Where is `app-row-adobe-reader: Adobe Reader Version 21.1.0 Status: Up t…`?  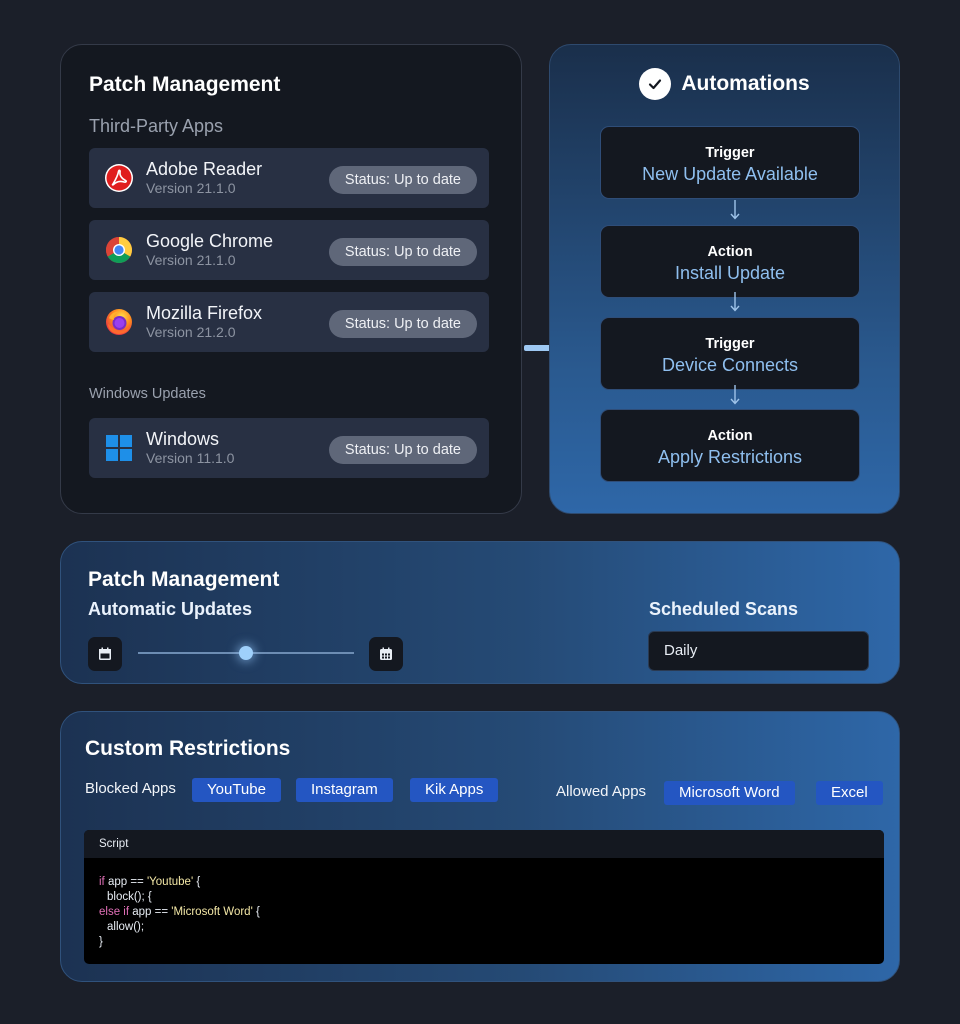
app-row-adobe-reader: Adobe Reader Version 21.1.0 Status: Up t… is located at coordinates (289, 178).